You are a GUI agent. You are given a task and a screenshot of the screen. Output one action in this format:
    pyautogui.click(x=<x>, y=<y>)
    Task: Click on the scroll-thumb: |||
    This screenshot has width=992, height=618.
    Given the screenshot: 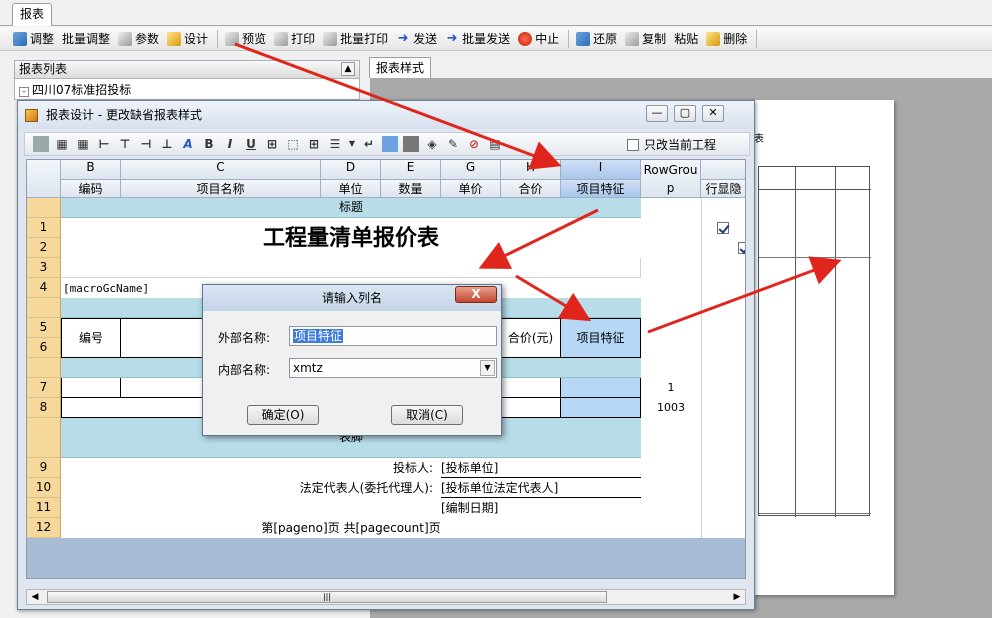 What is the action you would take?
    pyautogui.click(x=327, y=597)
    